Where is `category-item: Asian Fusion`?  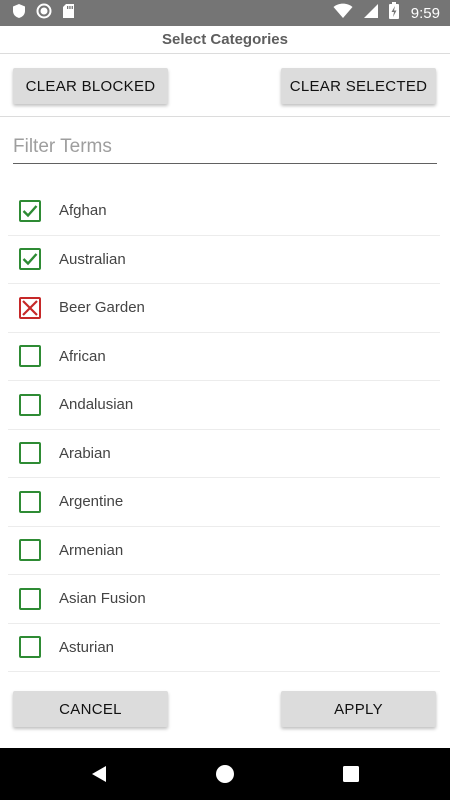 category-item: Asian Fusion is located at coordinates (224, 599).